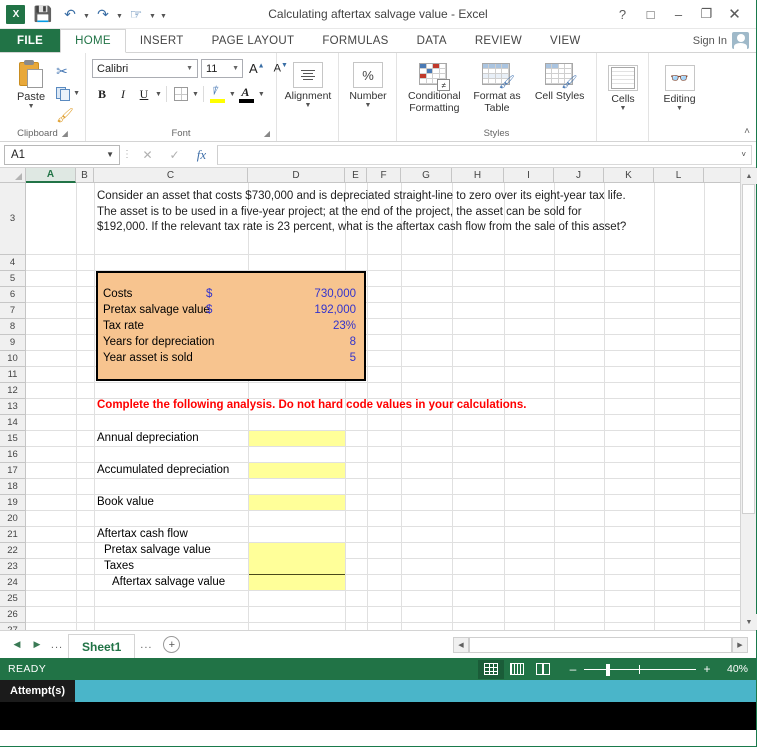 This screenshot has width=757, height=747. What do you see at coordinates (195, 94) in the screenshot?
I see `borders-dropdown-icon: ▼` at bounding box center [195, 94].